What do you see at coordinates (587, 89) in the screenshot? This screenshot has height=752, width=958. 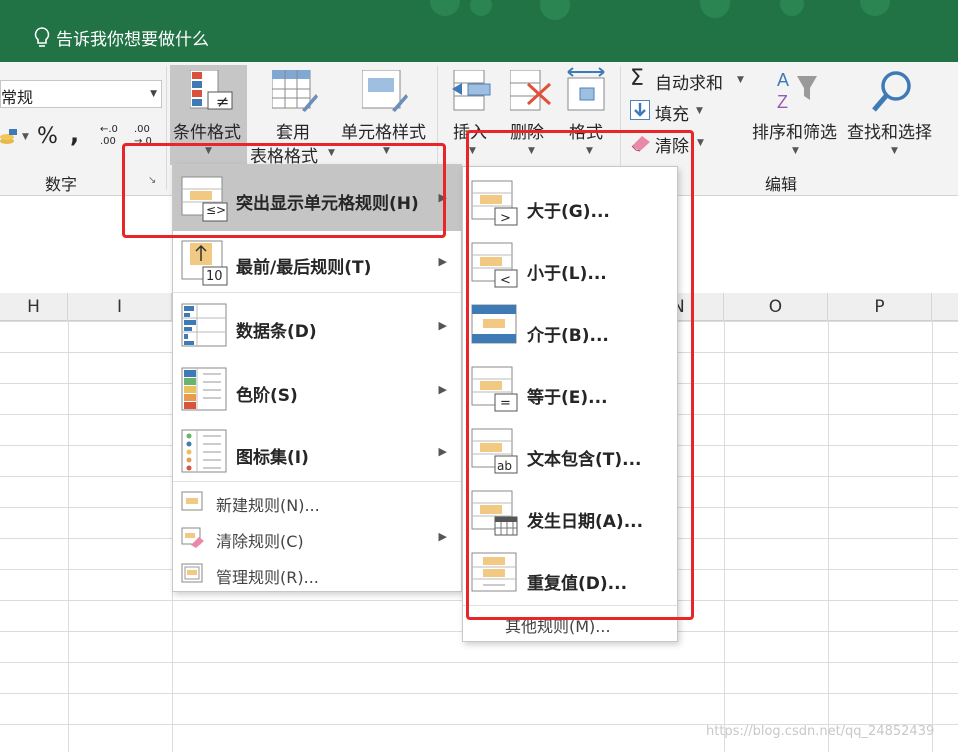 I see `format-cells-icon` at bounding box center [587, 89].